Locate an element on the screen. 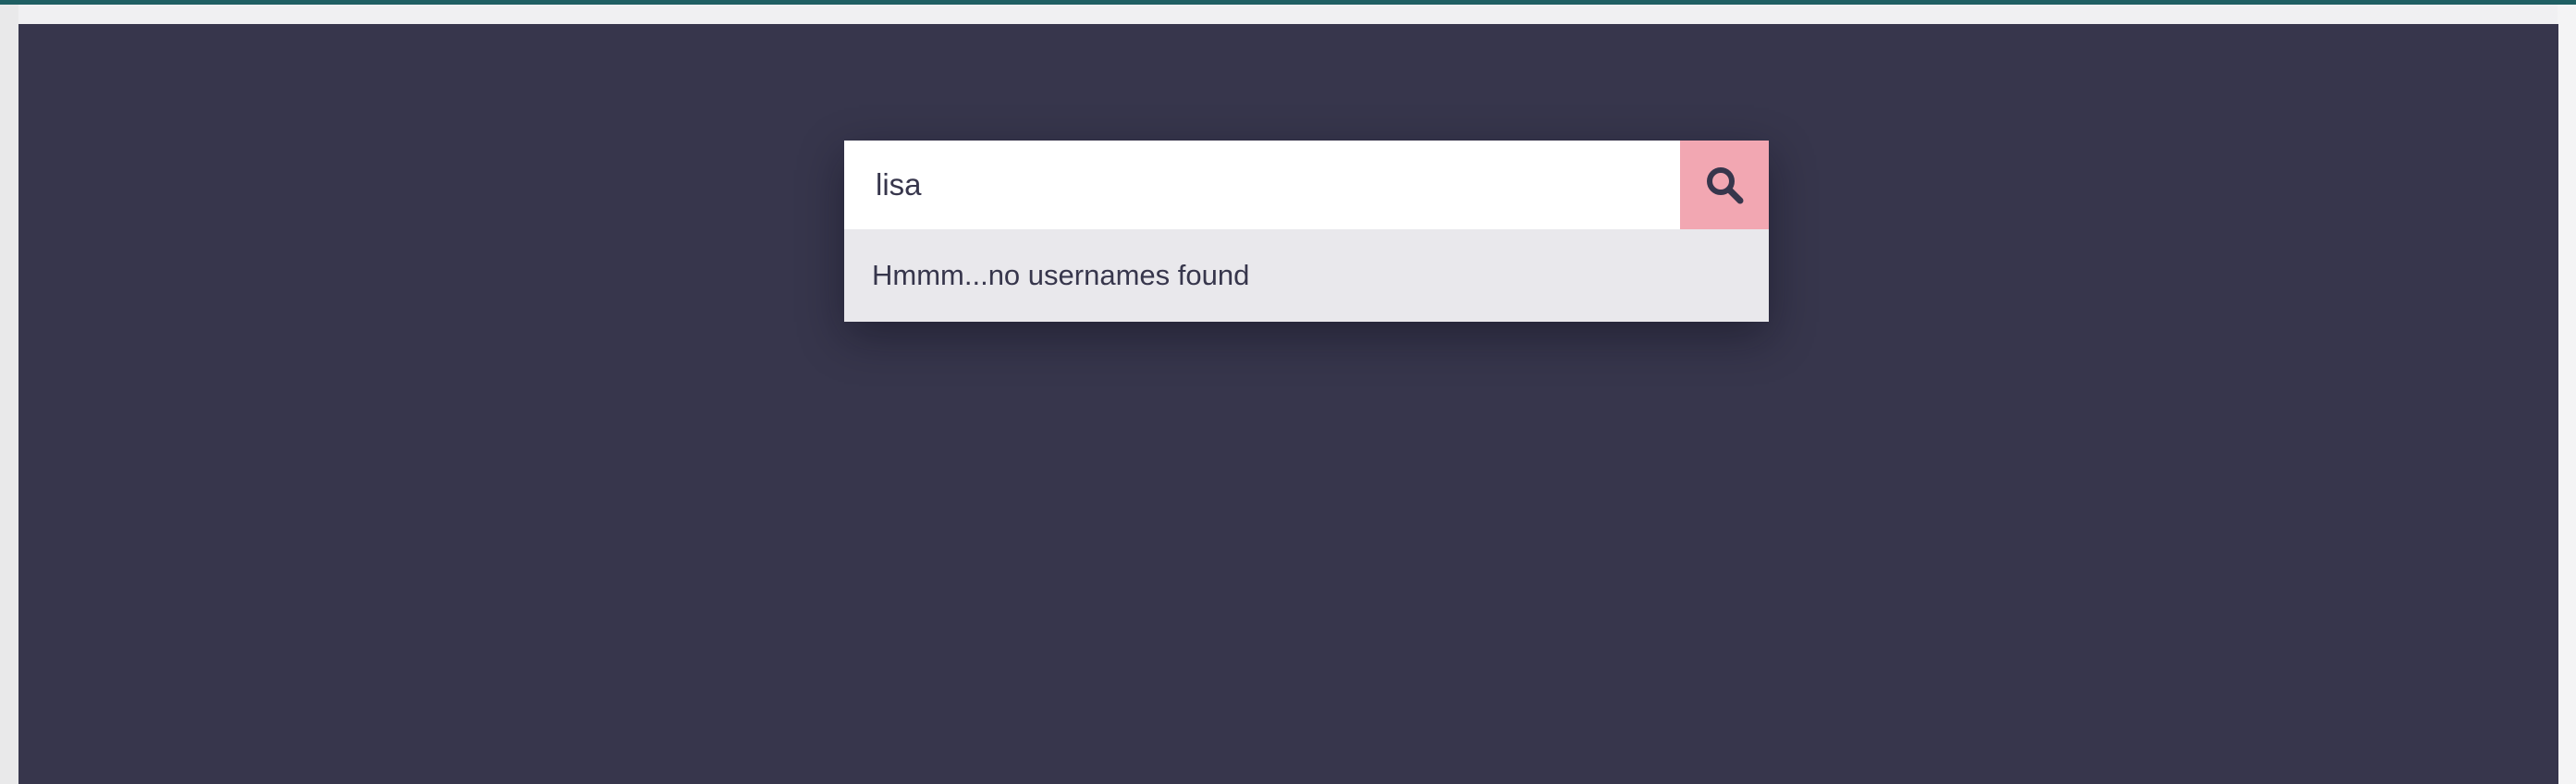 This screenshot has height=784, width=2576. no-results-message: Hmmm...no usernames found is located at coordinates (1061, 274).